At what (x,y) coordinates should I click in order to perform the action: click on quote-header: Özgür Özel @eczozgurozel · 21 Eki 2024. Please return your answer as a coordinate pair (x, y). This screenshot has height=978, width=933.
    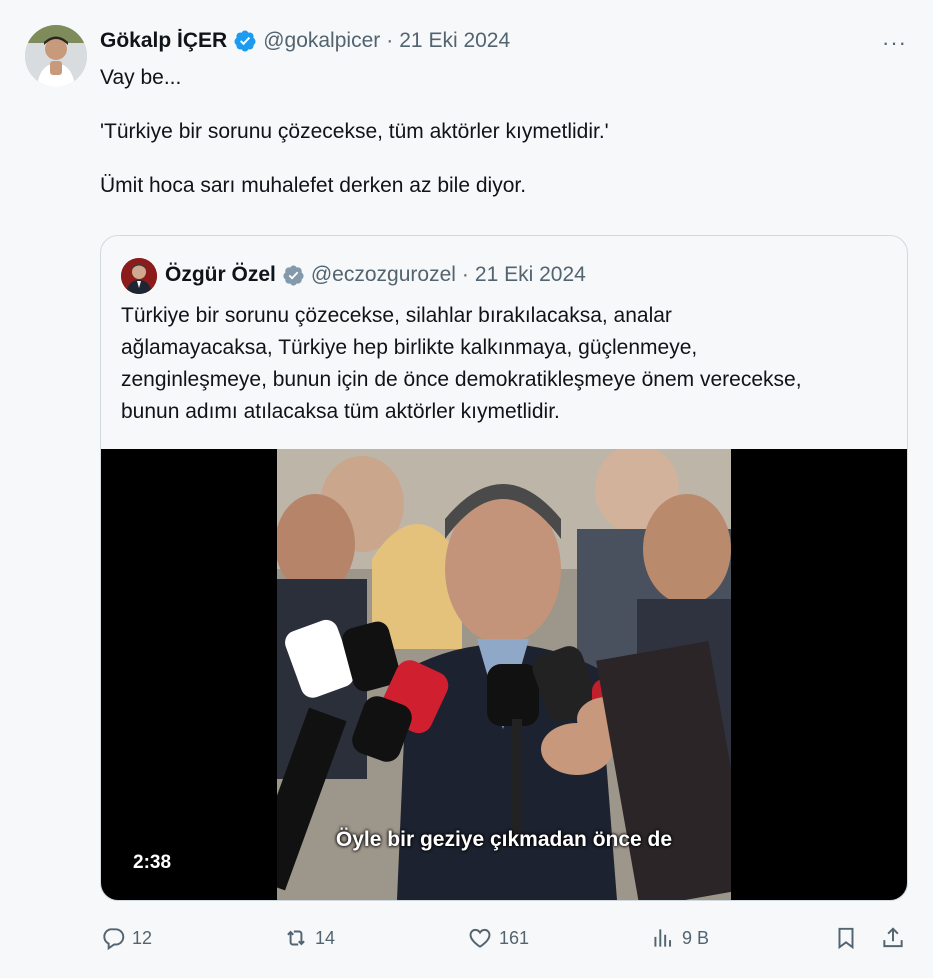
    Looking at the image, I should click on (375, 275).